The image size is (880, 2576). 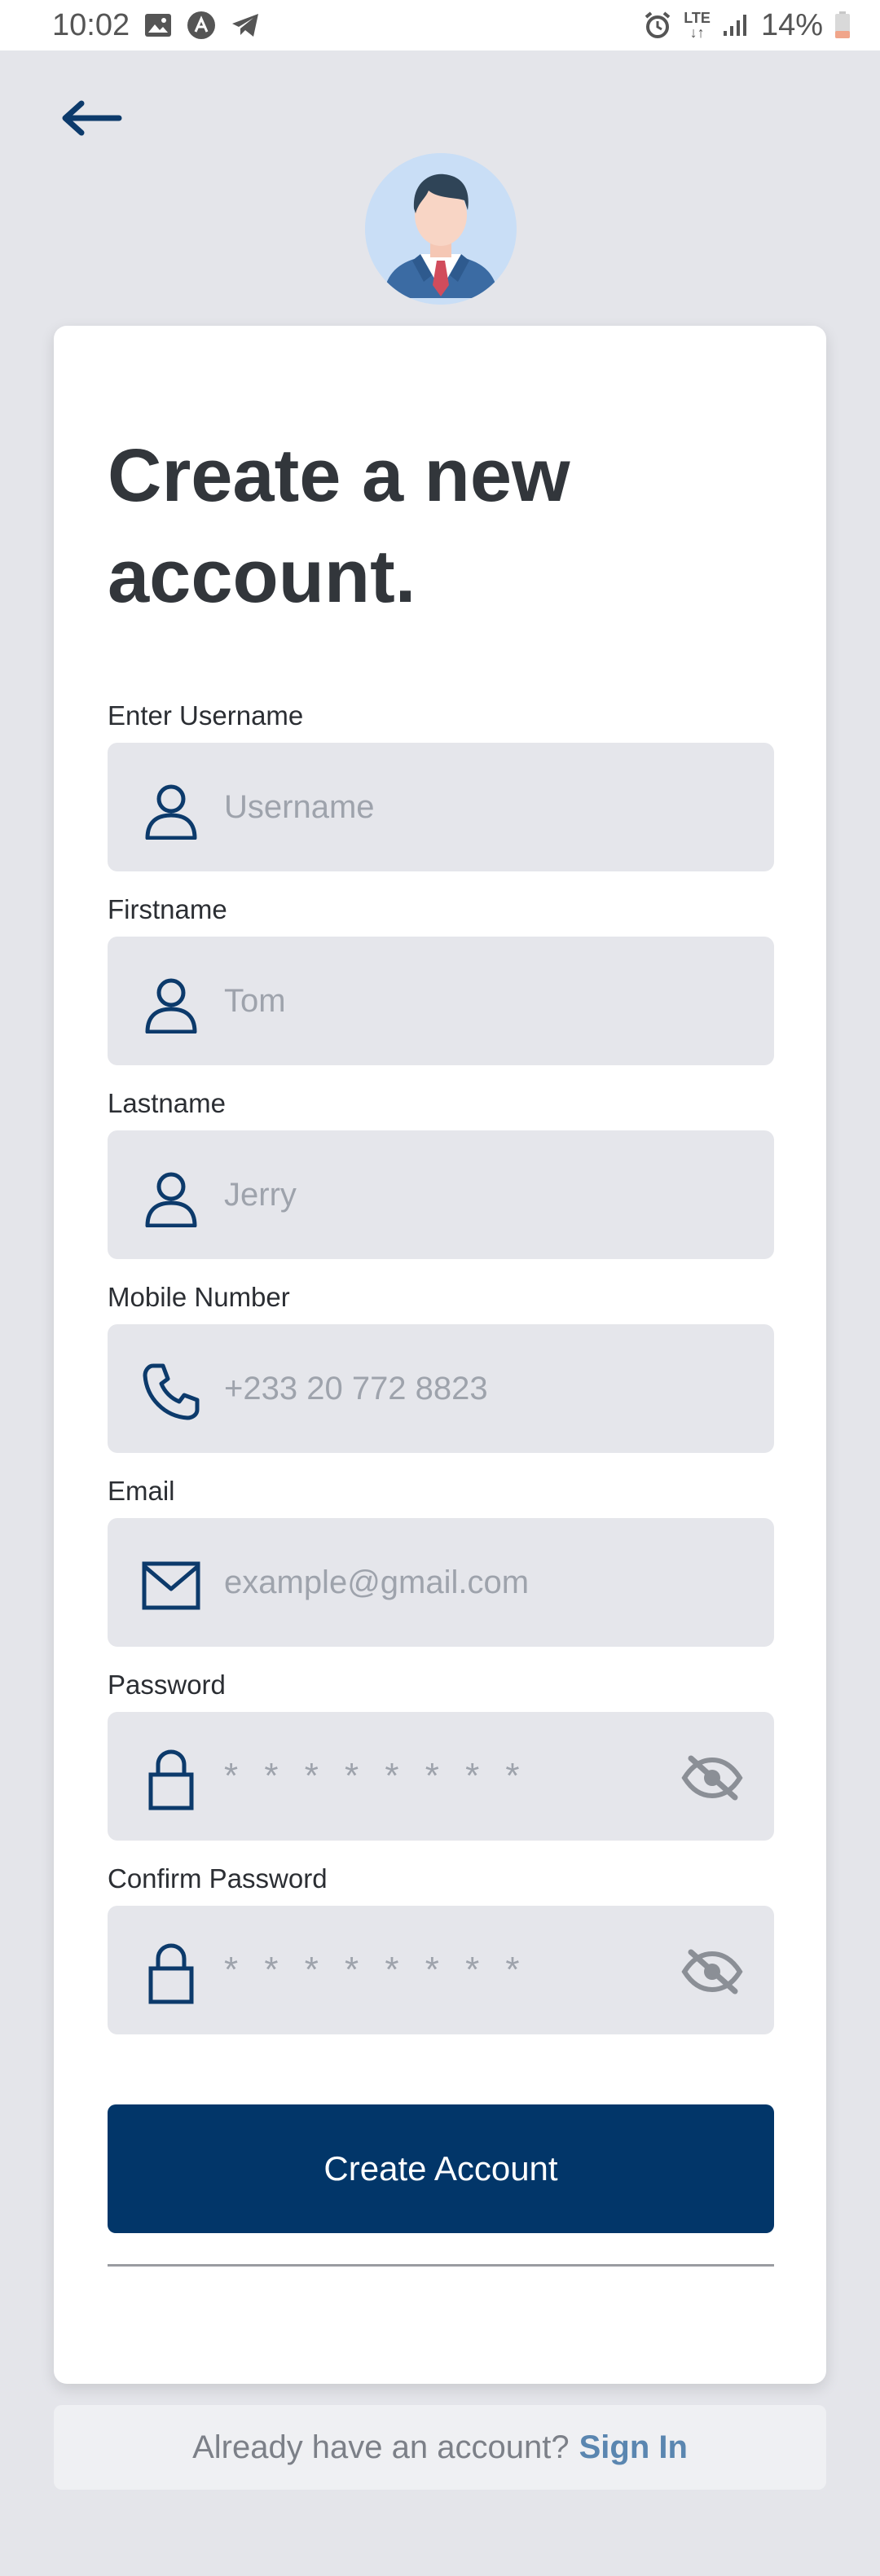 What do you see at coordinates (842, 25) in the screenshot?
I see `battery-icon` at bounding box center [842, 25].